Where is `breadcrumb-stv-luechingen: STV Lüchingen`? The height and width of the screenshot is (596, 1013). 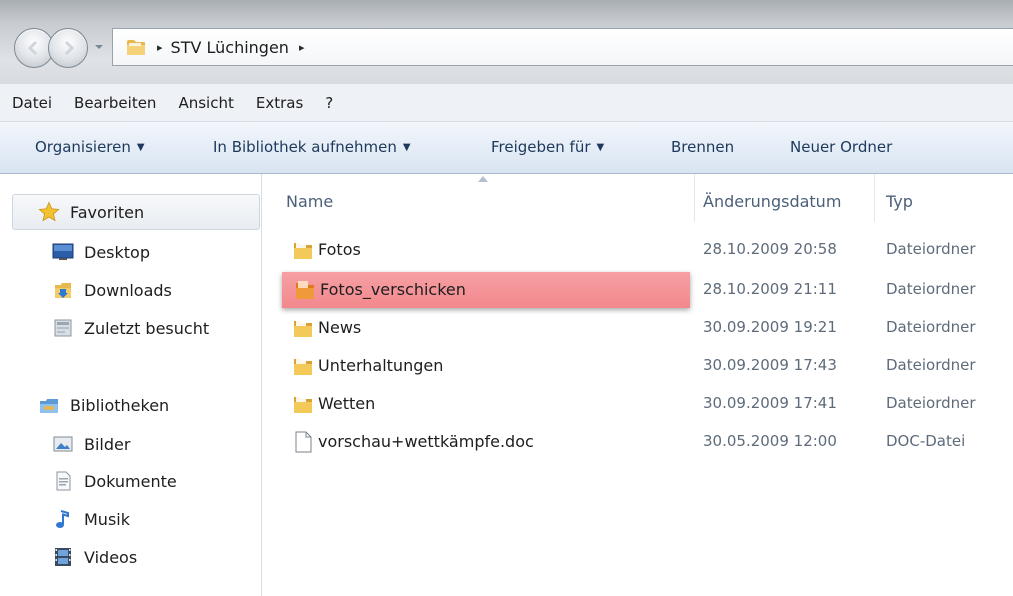
breadcrumb-stv-luechingen: STV Lüchingen is located at coordinates (230, 47).